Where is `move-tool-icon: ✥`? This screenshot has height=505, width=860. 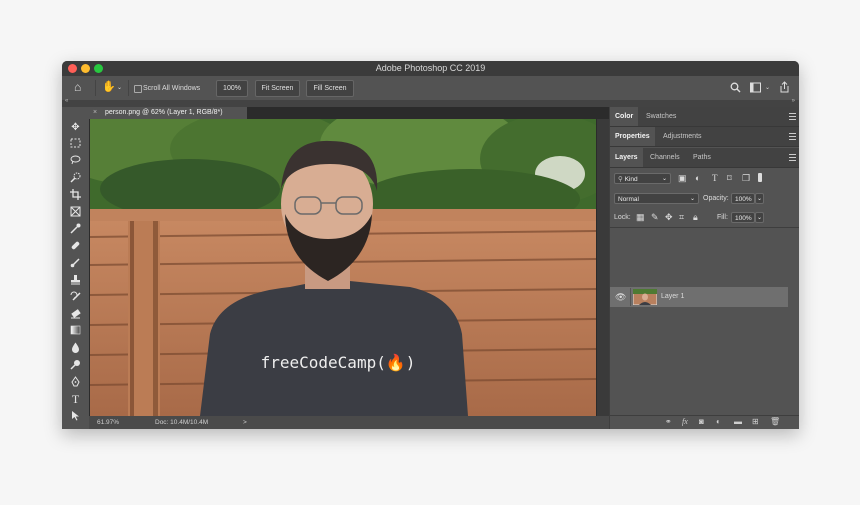
move-tool-icon: ✥ is located at coordinates (75, 127).